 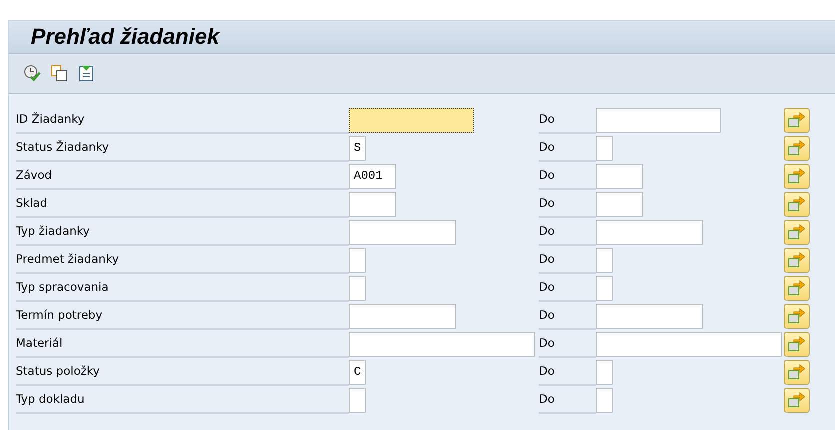 What do you see at coordinates (182, 204) in the screenshot?
I see `field-label: Sklad` at bounding box center [182, 204].